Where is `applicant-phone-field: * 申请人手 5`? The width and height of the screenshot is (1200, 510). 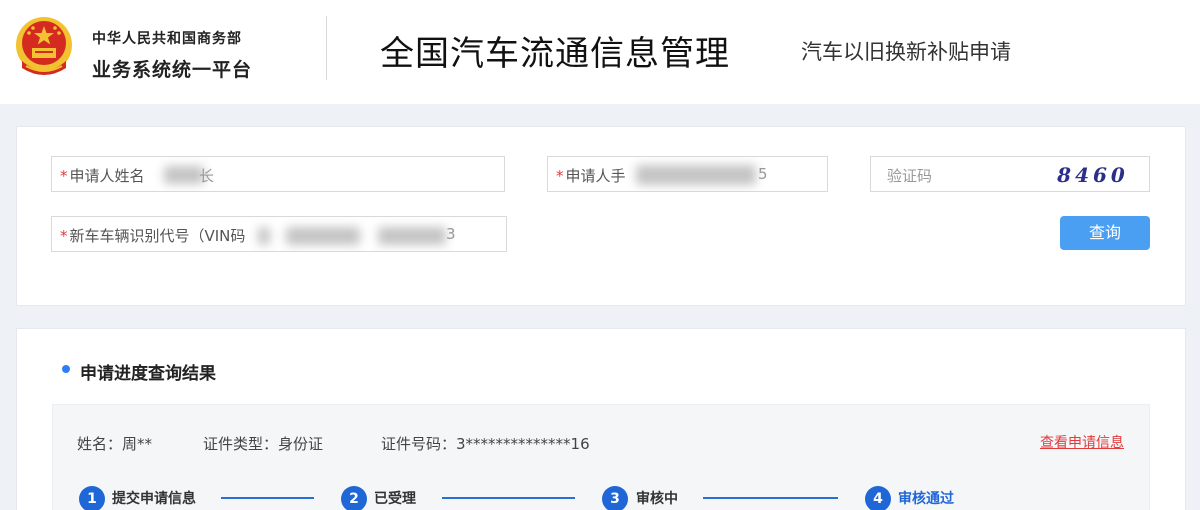
applicant-phone-field: * 申请人手 5 is located at coordinates (687, 174).